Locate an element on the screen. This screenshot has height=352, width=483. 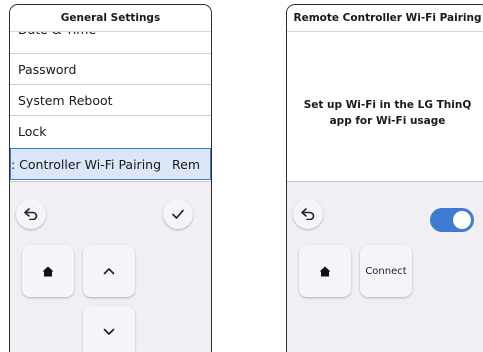
toggle-knob is located at coordinates (462, 220).